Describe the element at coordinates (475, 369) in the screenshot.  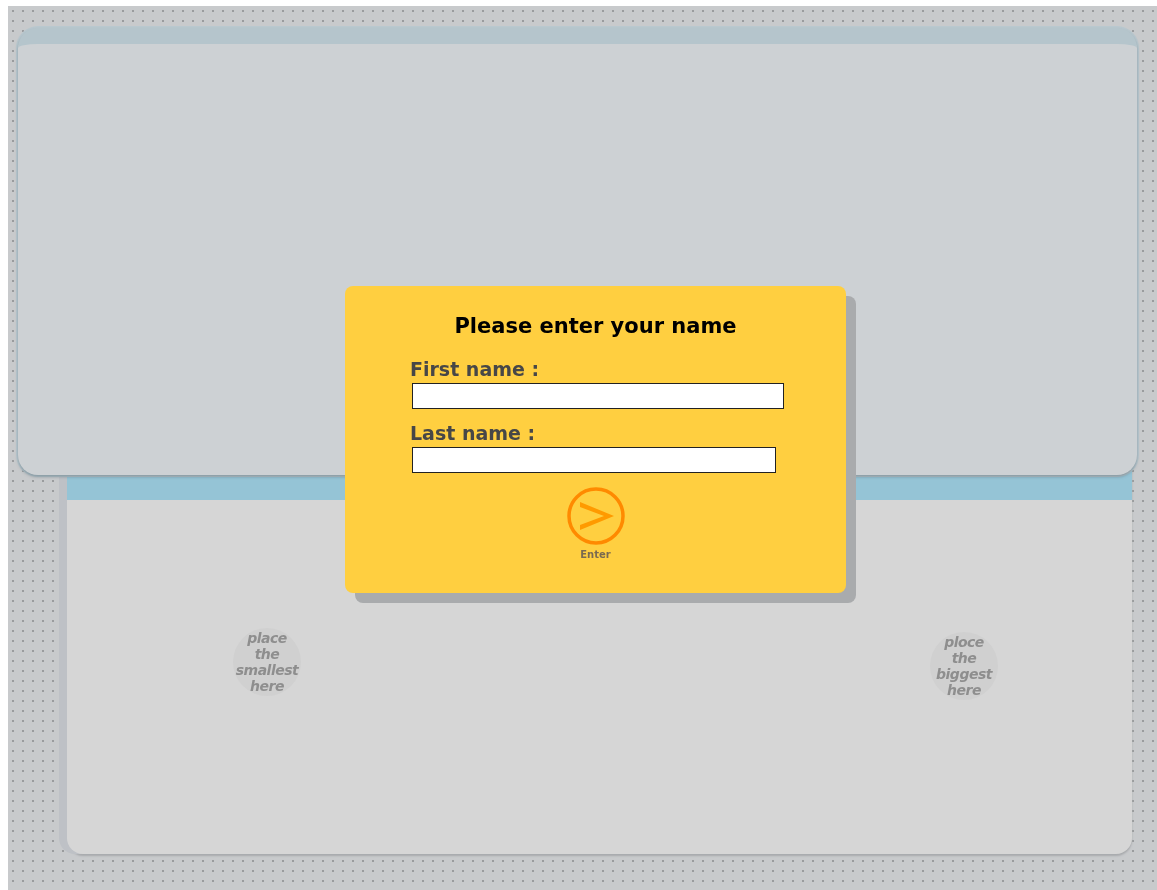
I see `field-label: First name :` at that location.